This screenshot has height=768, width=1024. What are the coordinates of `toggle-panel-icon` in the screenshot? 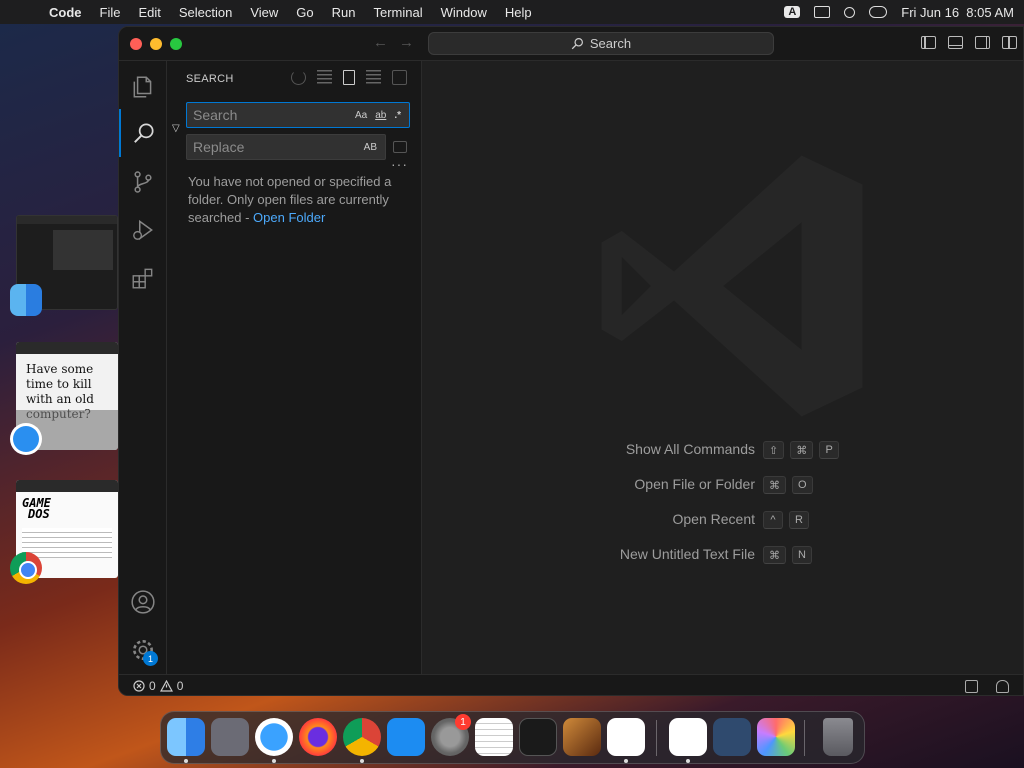 It's located at (955, 42).